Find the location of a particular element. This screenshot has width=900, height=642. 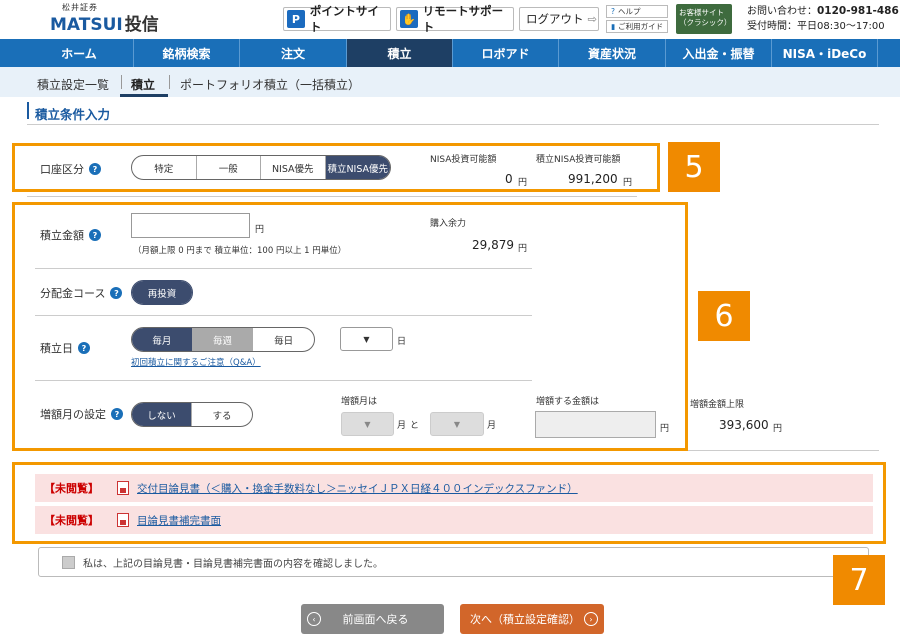

help-label: ヘルプ is located at coordinates (629, 11).